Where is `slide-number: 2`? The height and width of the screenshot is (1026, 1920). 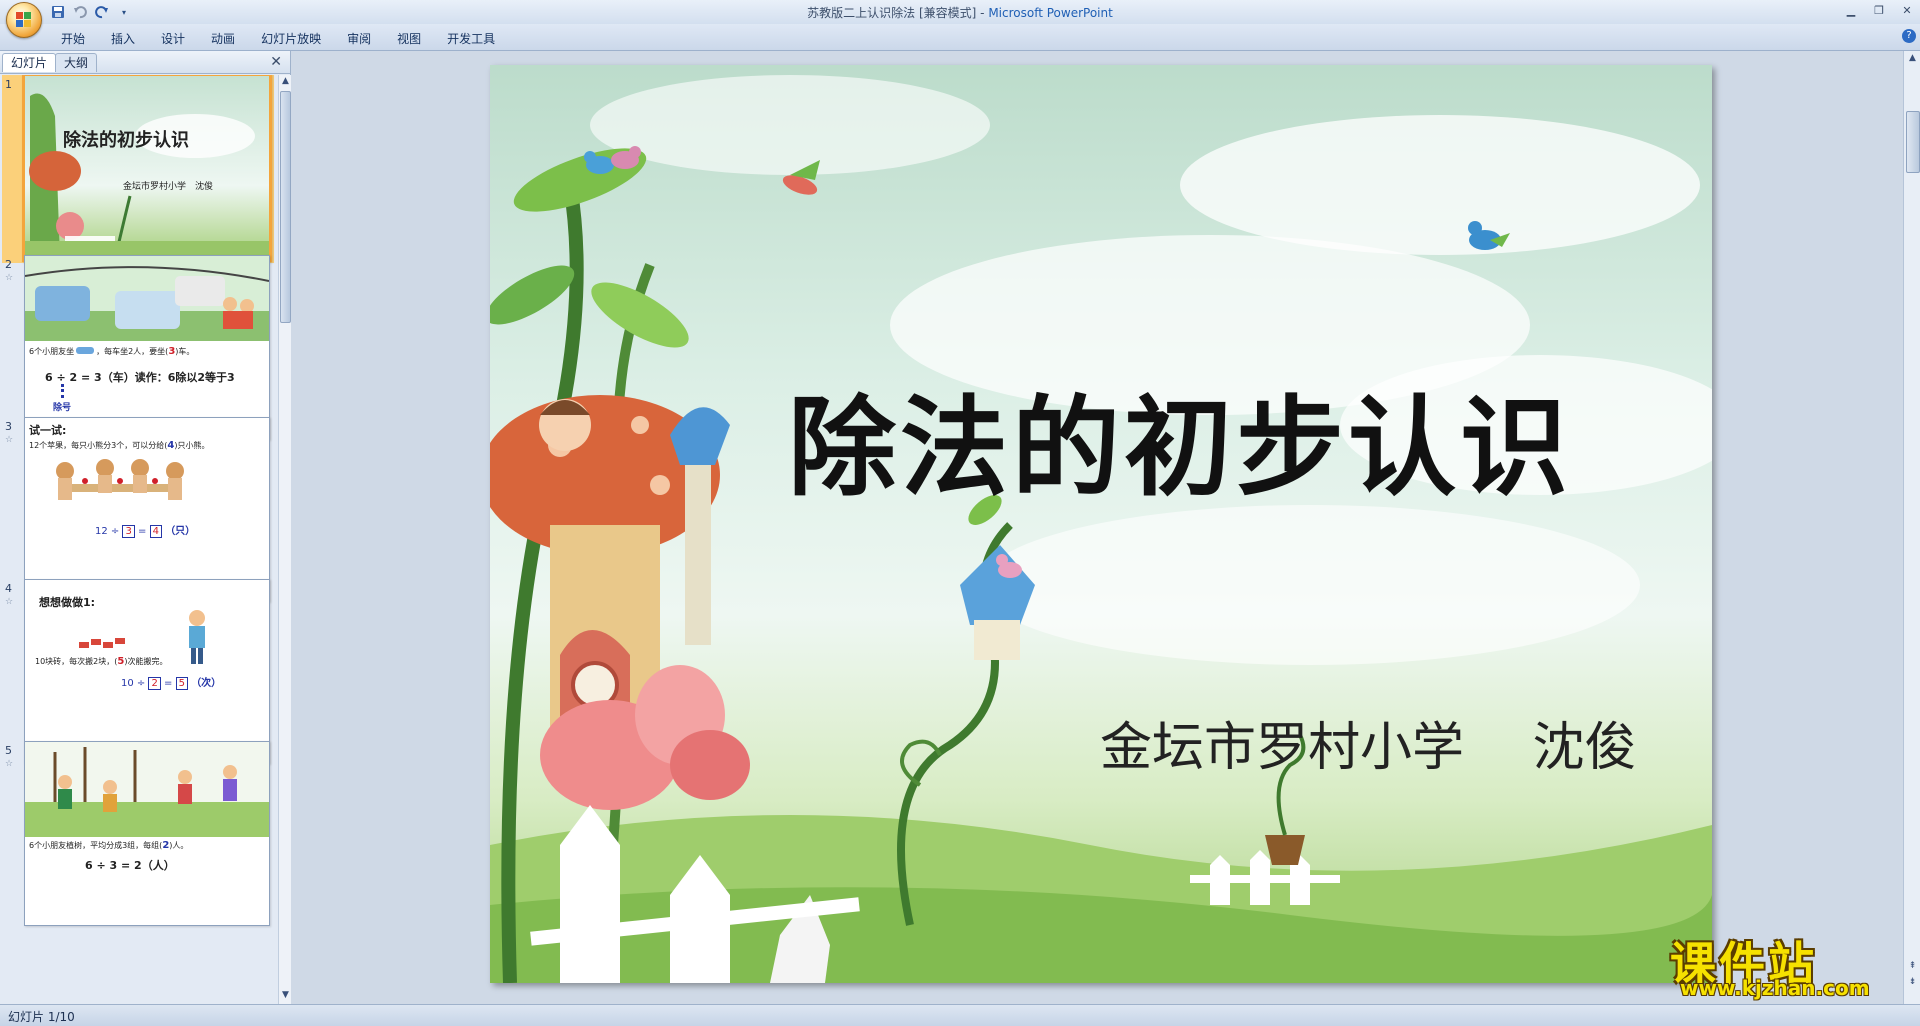
slide-number: 2 is located at coordinates (8, 264).